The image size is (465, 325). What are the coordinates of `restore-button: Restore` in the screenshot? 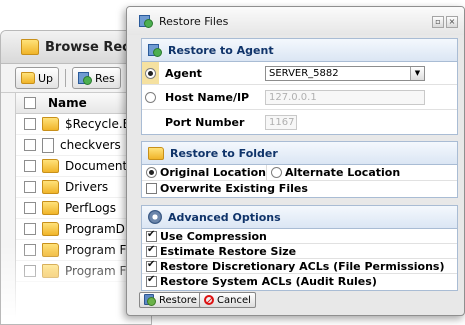 It's located at (170, 300).